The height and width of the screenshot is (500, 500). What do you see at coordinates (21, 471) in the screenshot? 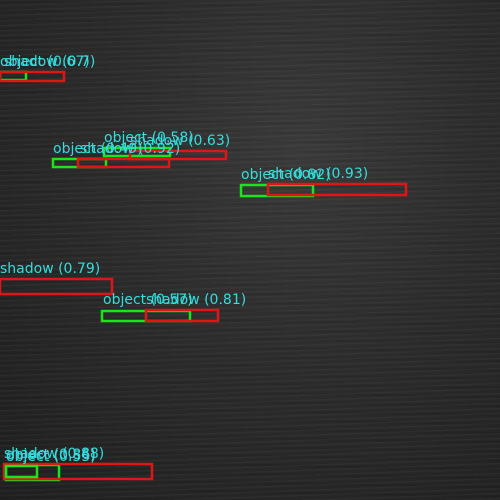
I see `object-bounding-box` at bounding box center [21, 471].